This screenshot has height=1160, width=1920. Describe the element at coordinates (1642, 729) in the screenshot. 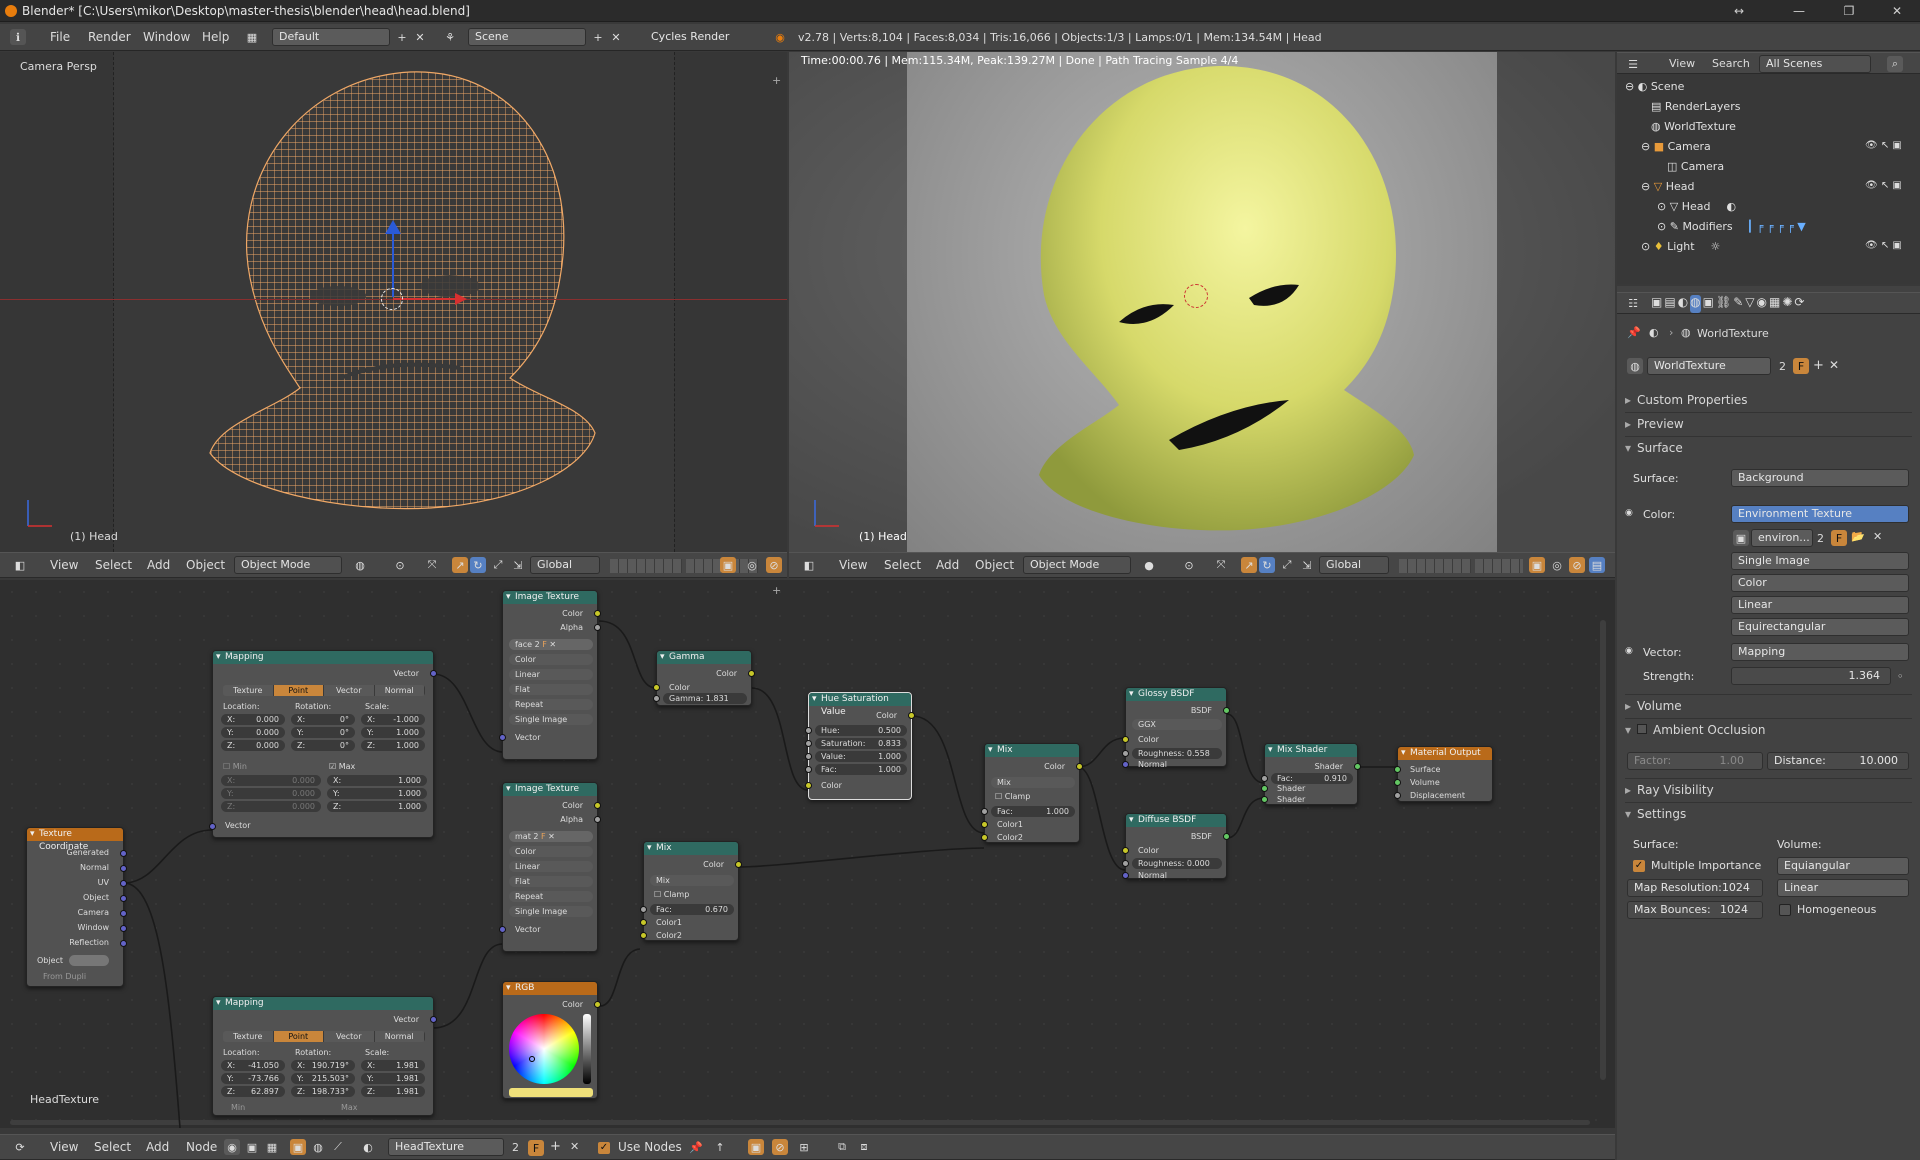

I see `ao-checkbox` at that location.